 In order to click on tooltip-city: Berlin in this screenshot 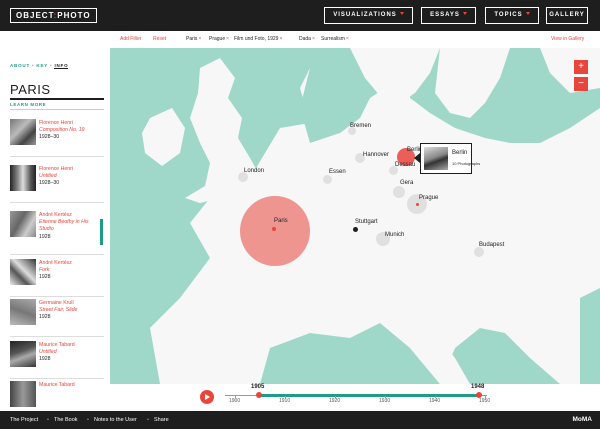, I will do `click(460, 153)`.